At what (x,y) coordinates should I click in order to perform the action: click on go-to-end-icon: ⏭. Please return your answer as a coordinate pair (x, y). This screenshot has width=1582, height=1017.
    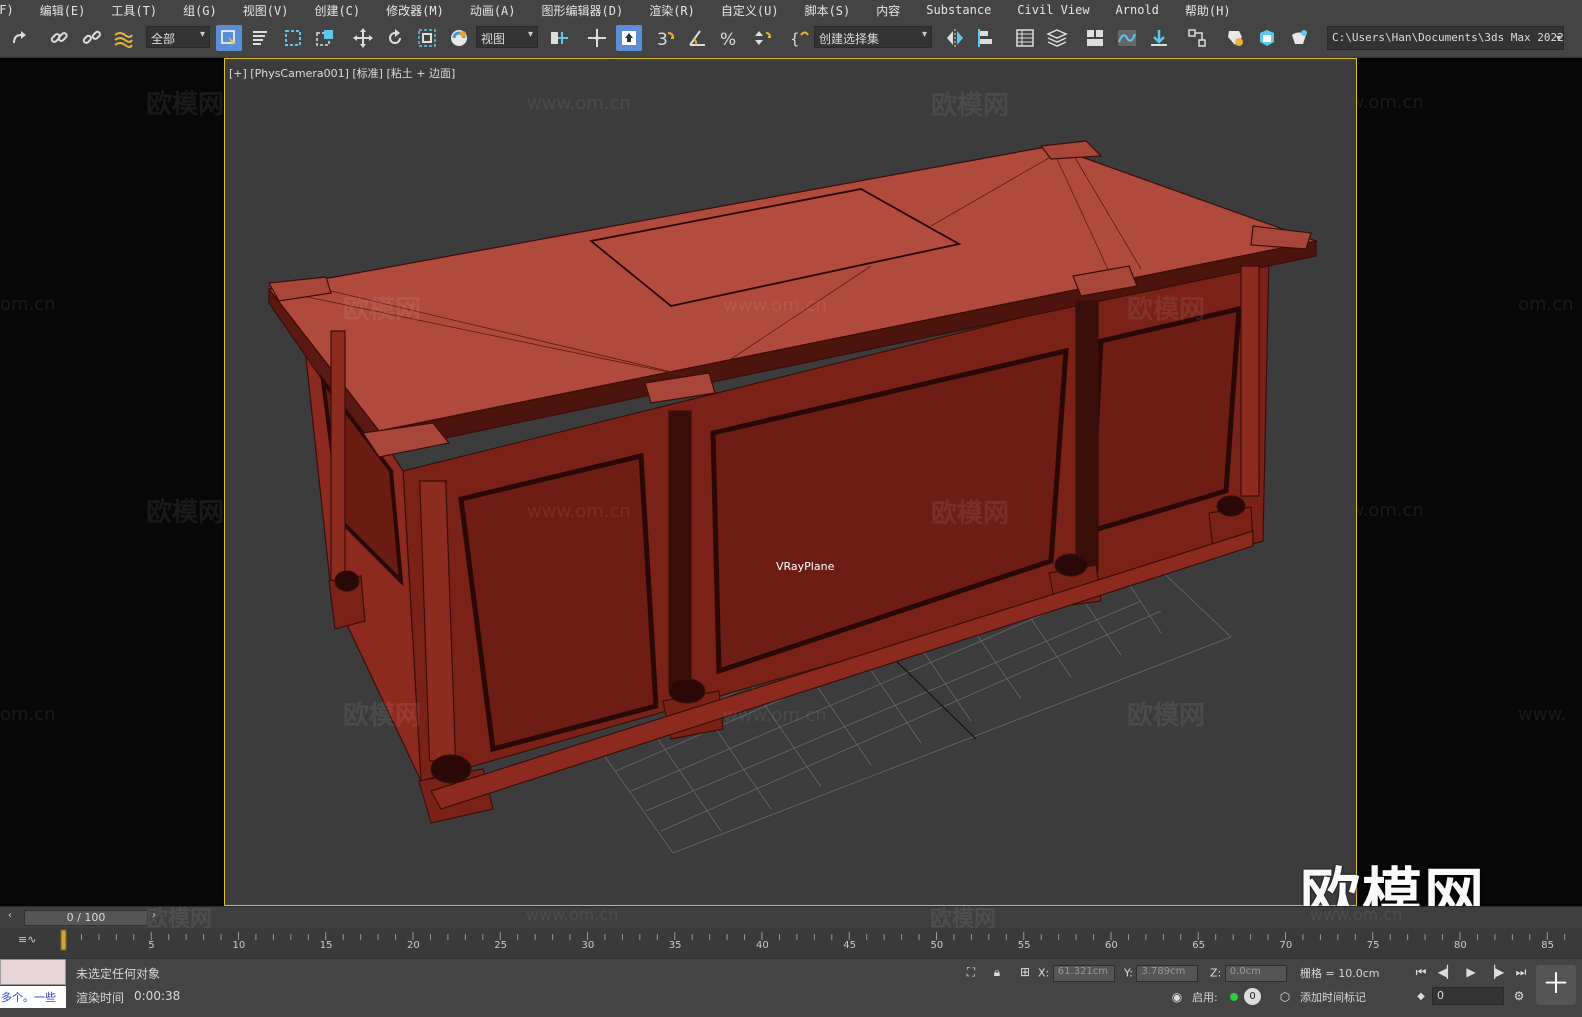
    Looking at the image, I should click on (1521, 972).